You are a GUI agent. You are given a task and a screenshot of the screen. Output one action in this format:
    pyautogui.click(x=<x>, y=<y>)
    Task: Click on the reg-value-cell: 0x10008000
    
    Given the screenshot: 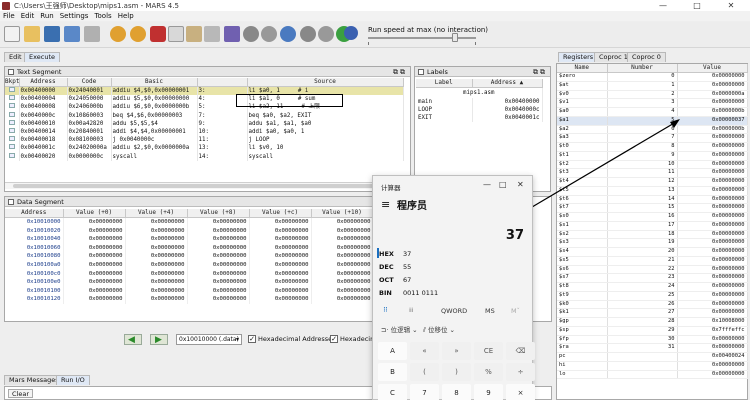 What is the action you would take?
    pyautogui.click(x=712, y=322)
    